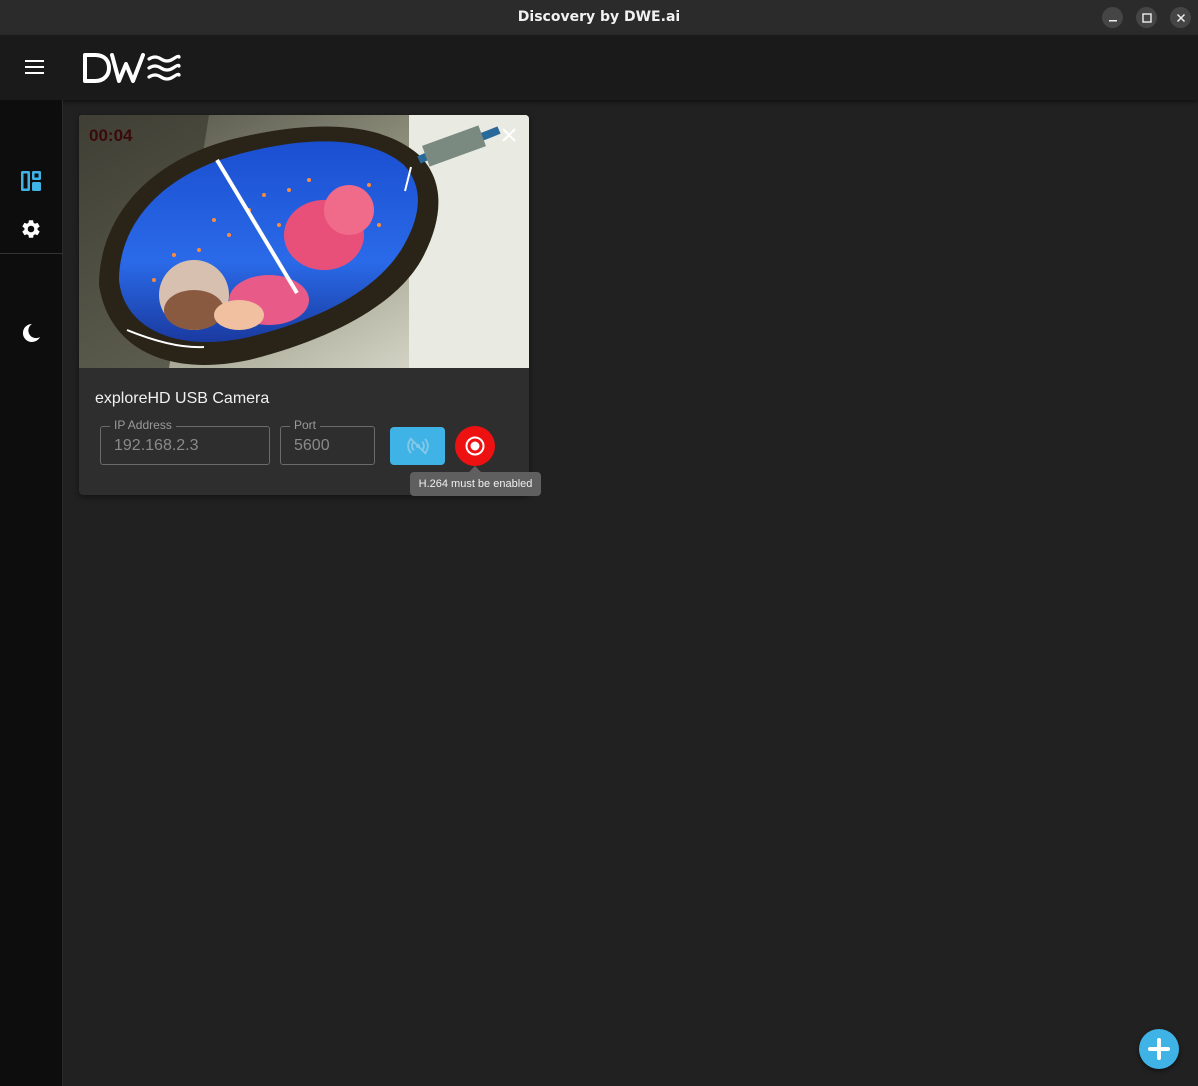 The image size is (1198, 1086). I want to click on stream-off-icon, so click(417, 446).